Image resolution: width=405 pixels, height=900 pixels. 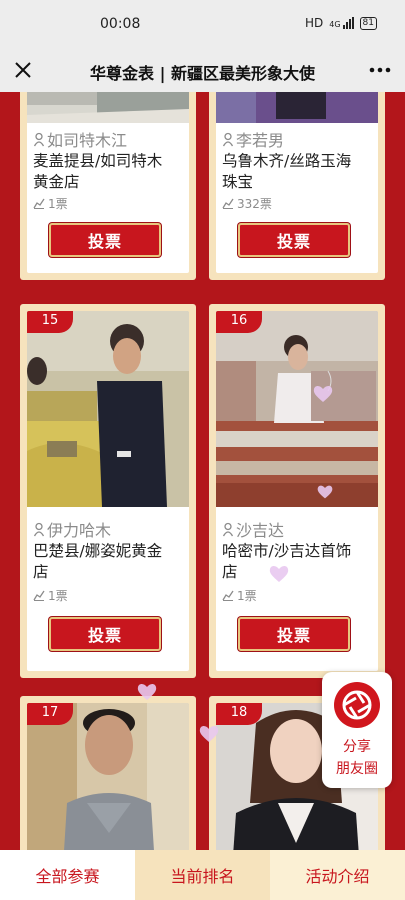 I want to click on contestant-name-text: 伊力哈木, so click(x=79, y=530).